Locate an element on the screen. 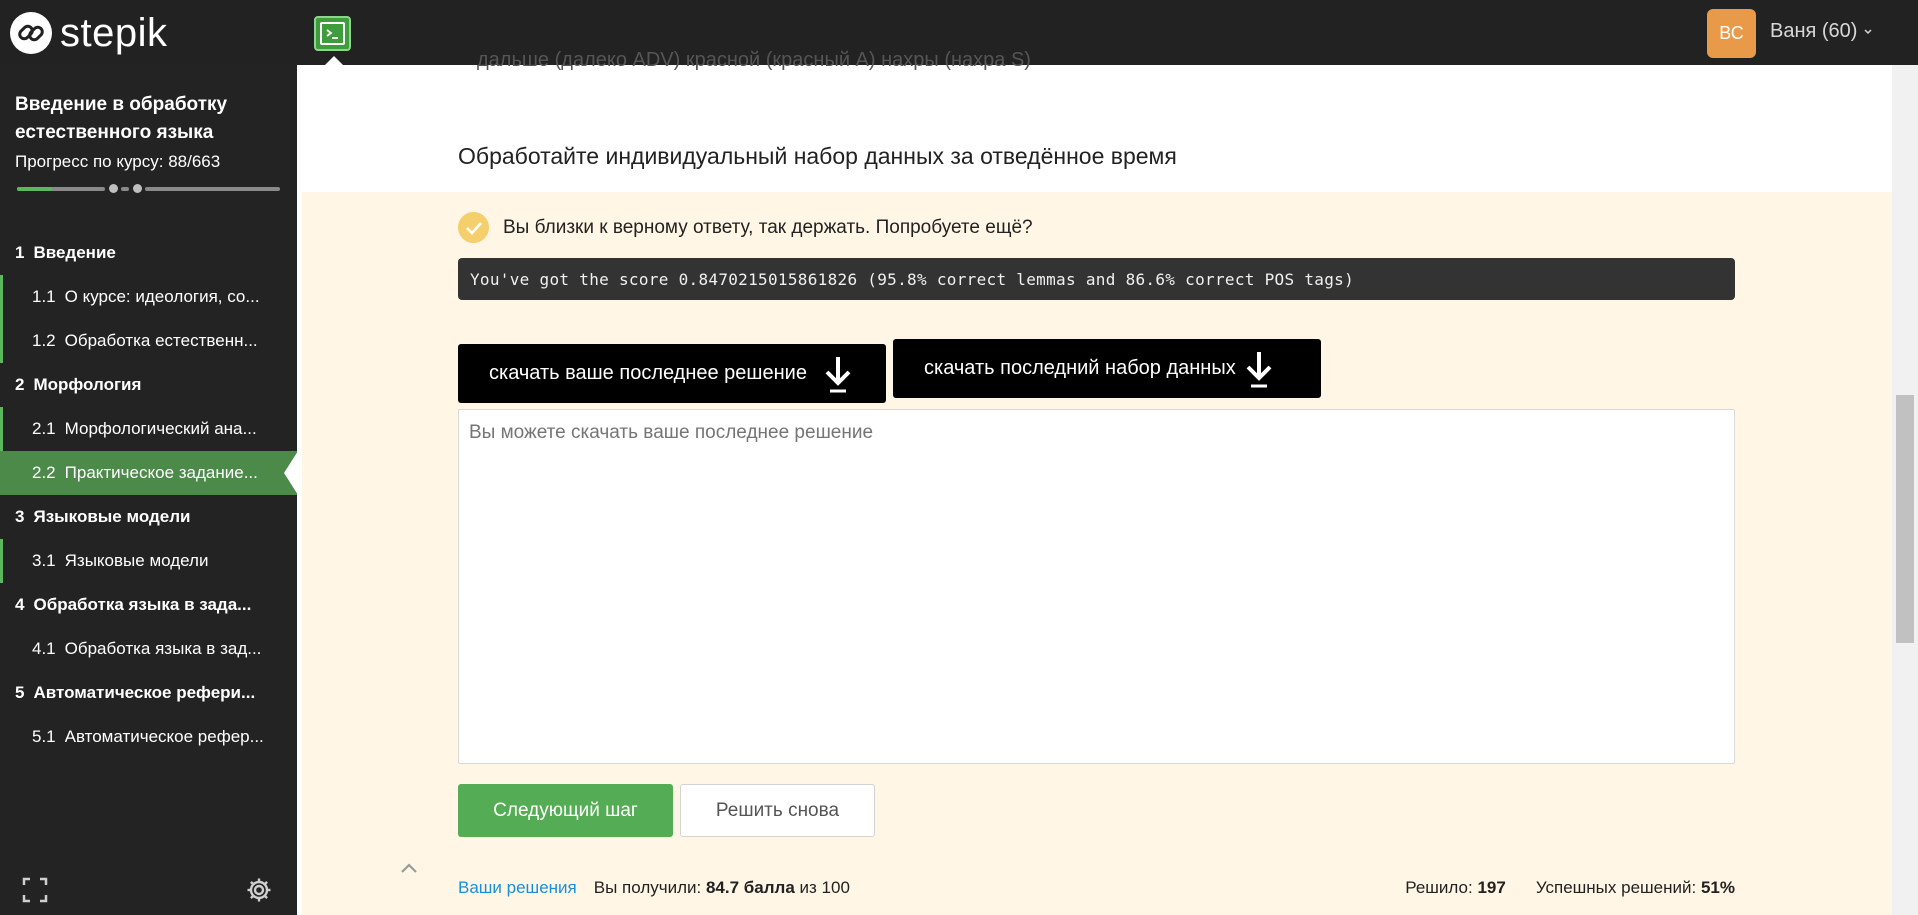 The width and height of the screenshot is (1918, 915). success-label: Успешных решений: is located at coordinates (1616, 887).